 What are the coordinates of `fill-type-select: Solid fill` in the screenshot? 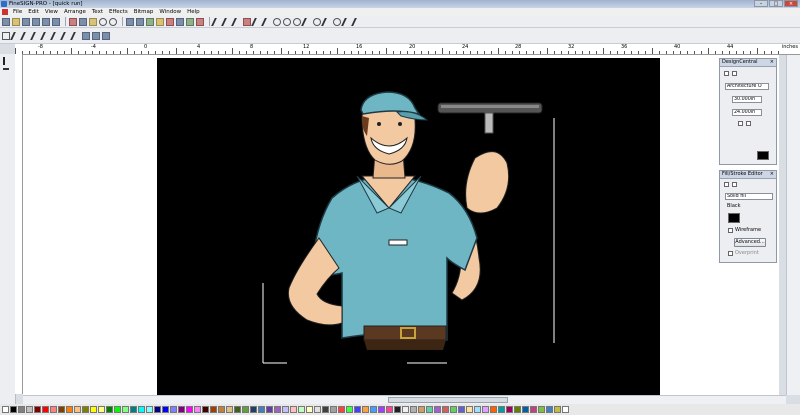 It's located at (749, 196).